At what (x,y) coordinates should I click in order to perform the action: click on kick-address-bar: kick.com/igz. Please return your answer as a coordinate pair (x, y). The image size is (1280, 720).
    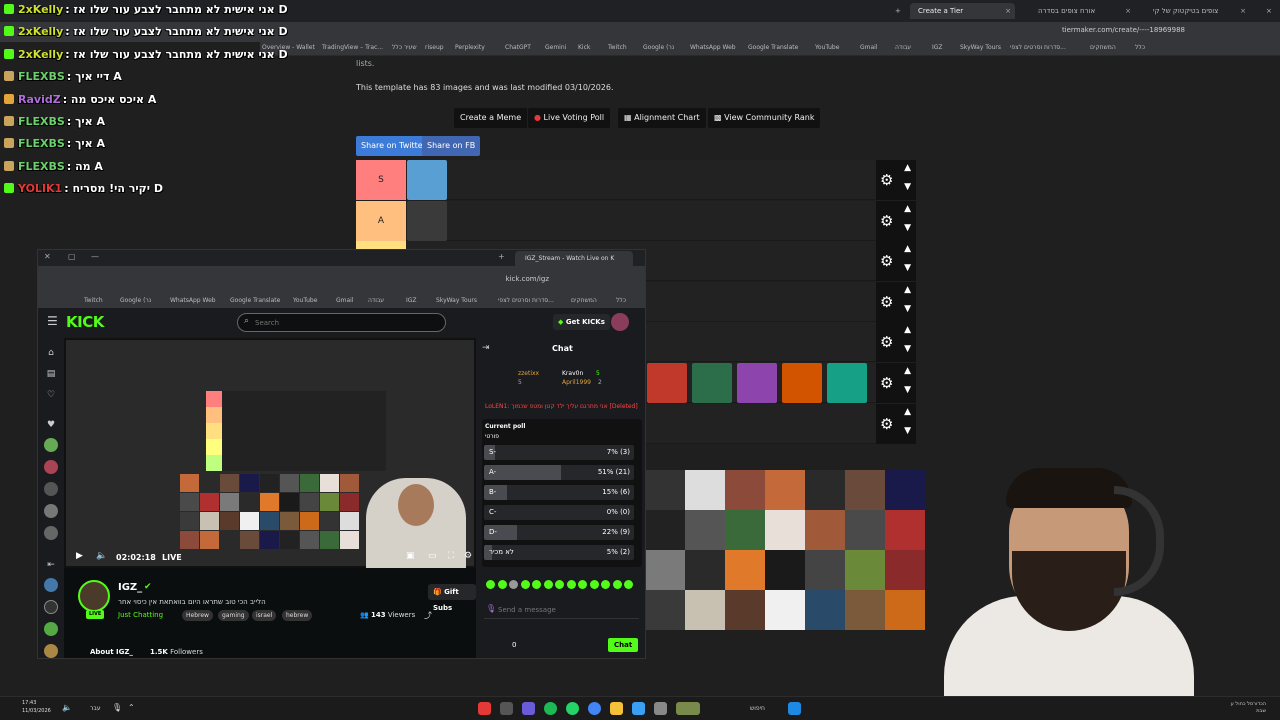
    Looking at the image, I should click on (341, 280).